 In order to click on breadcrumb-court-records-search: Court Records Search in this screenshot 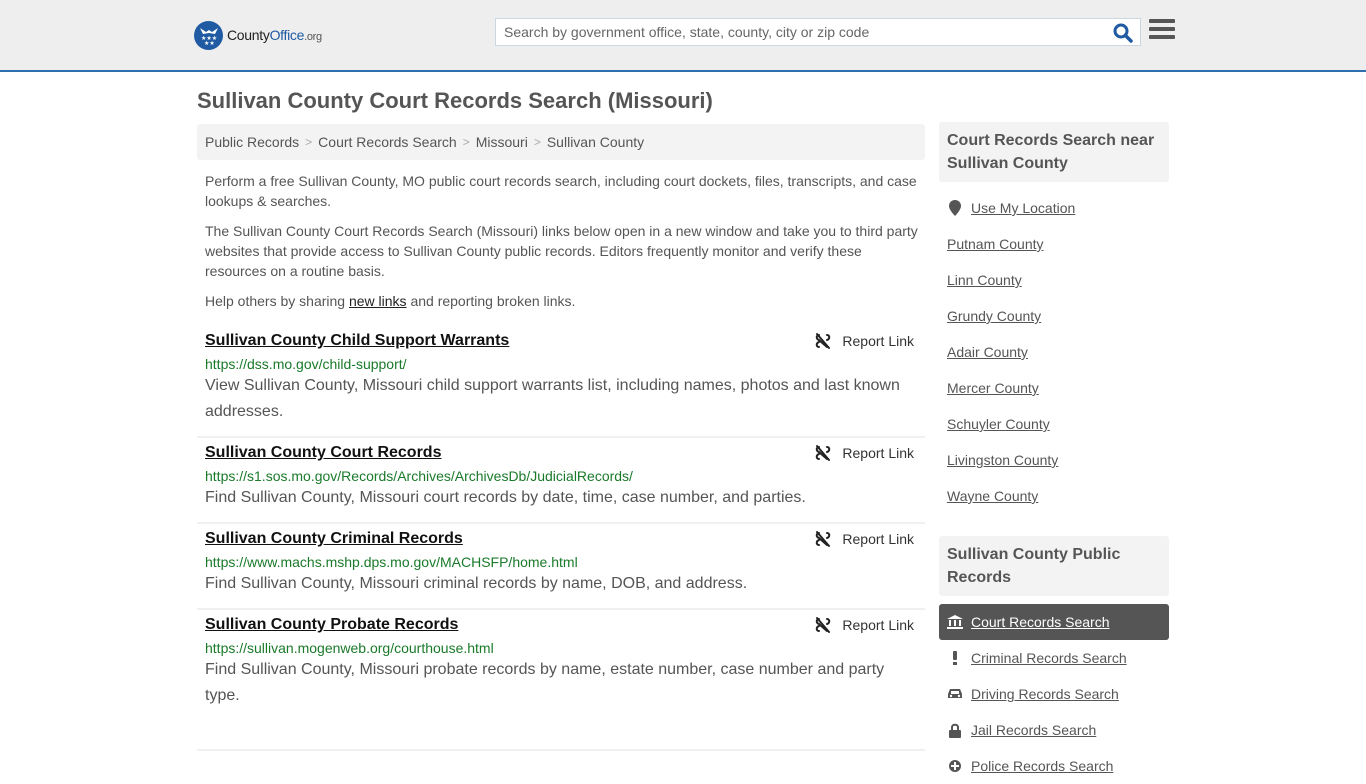, I will do `click(387, 142)`.